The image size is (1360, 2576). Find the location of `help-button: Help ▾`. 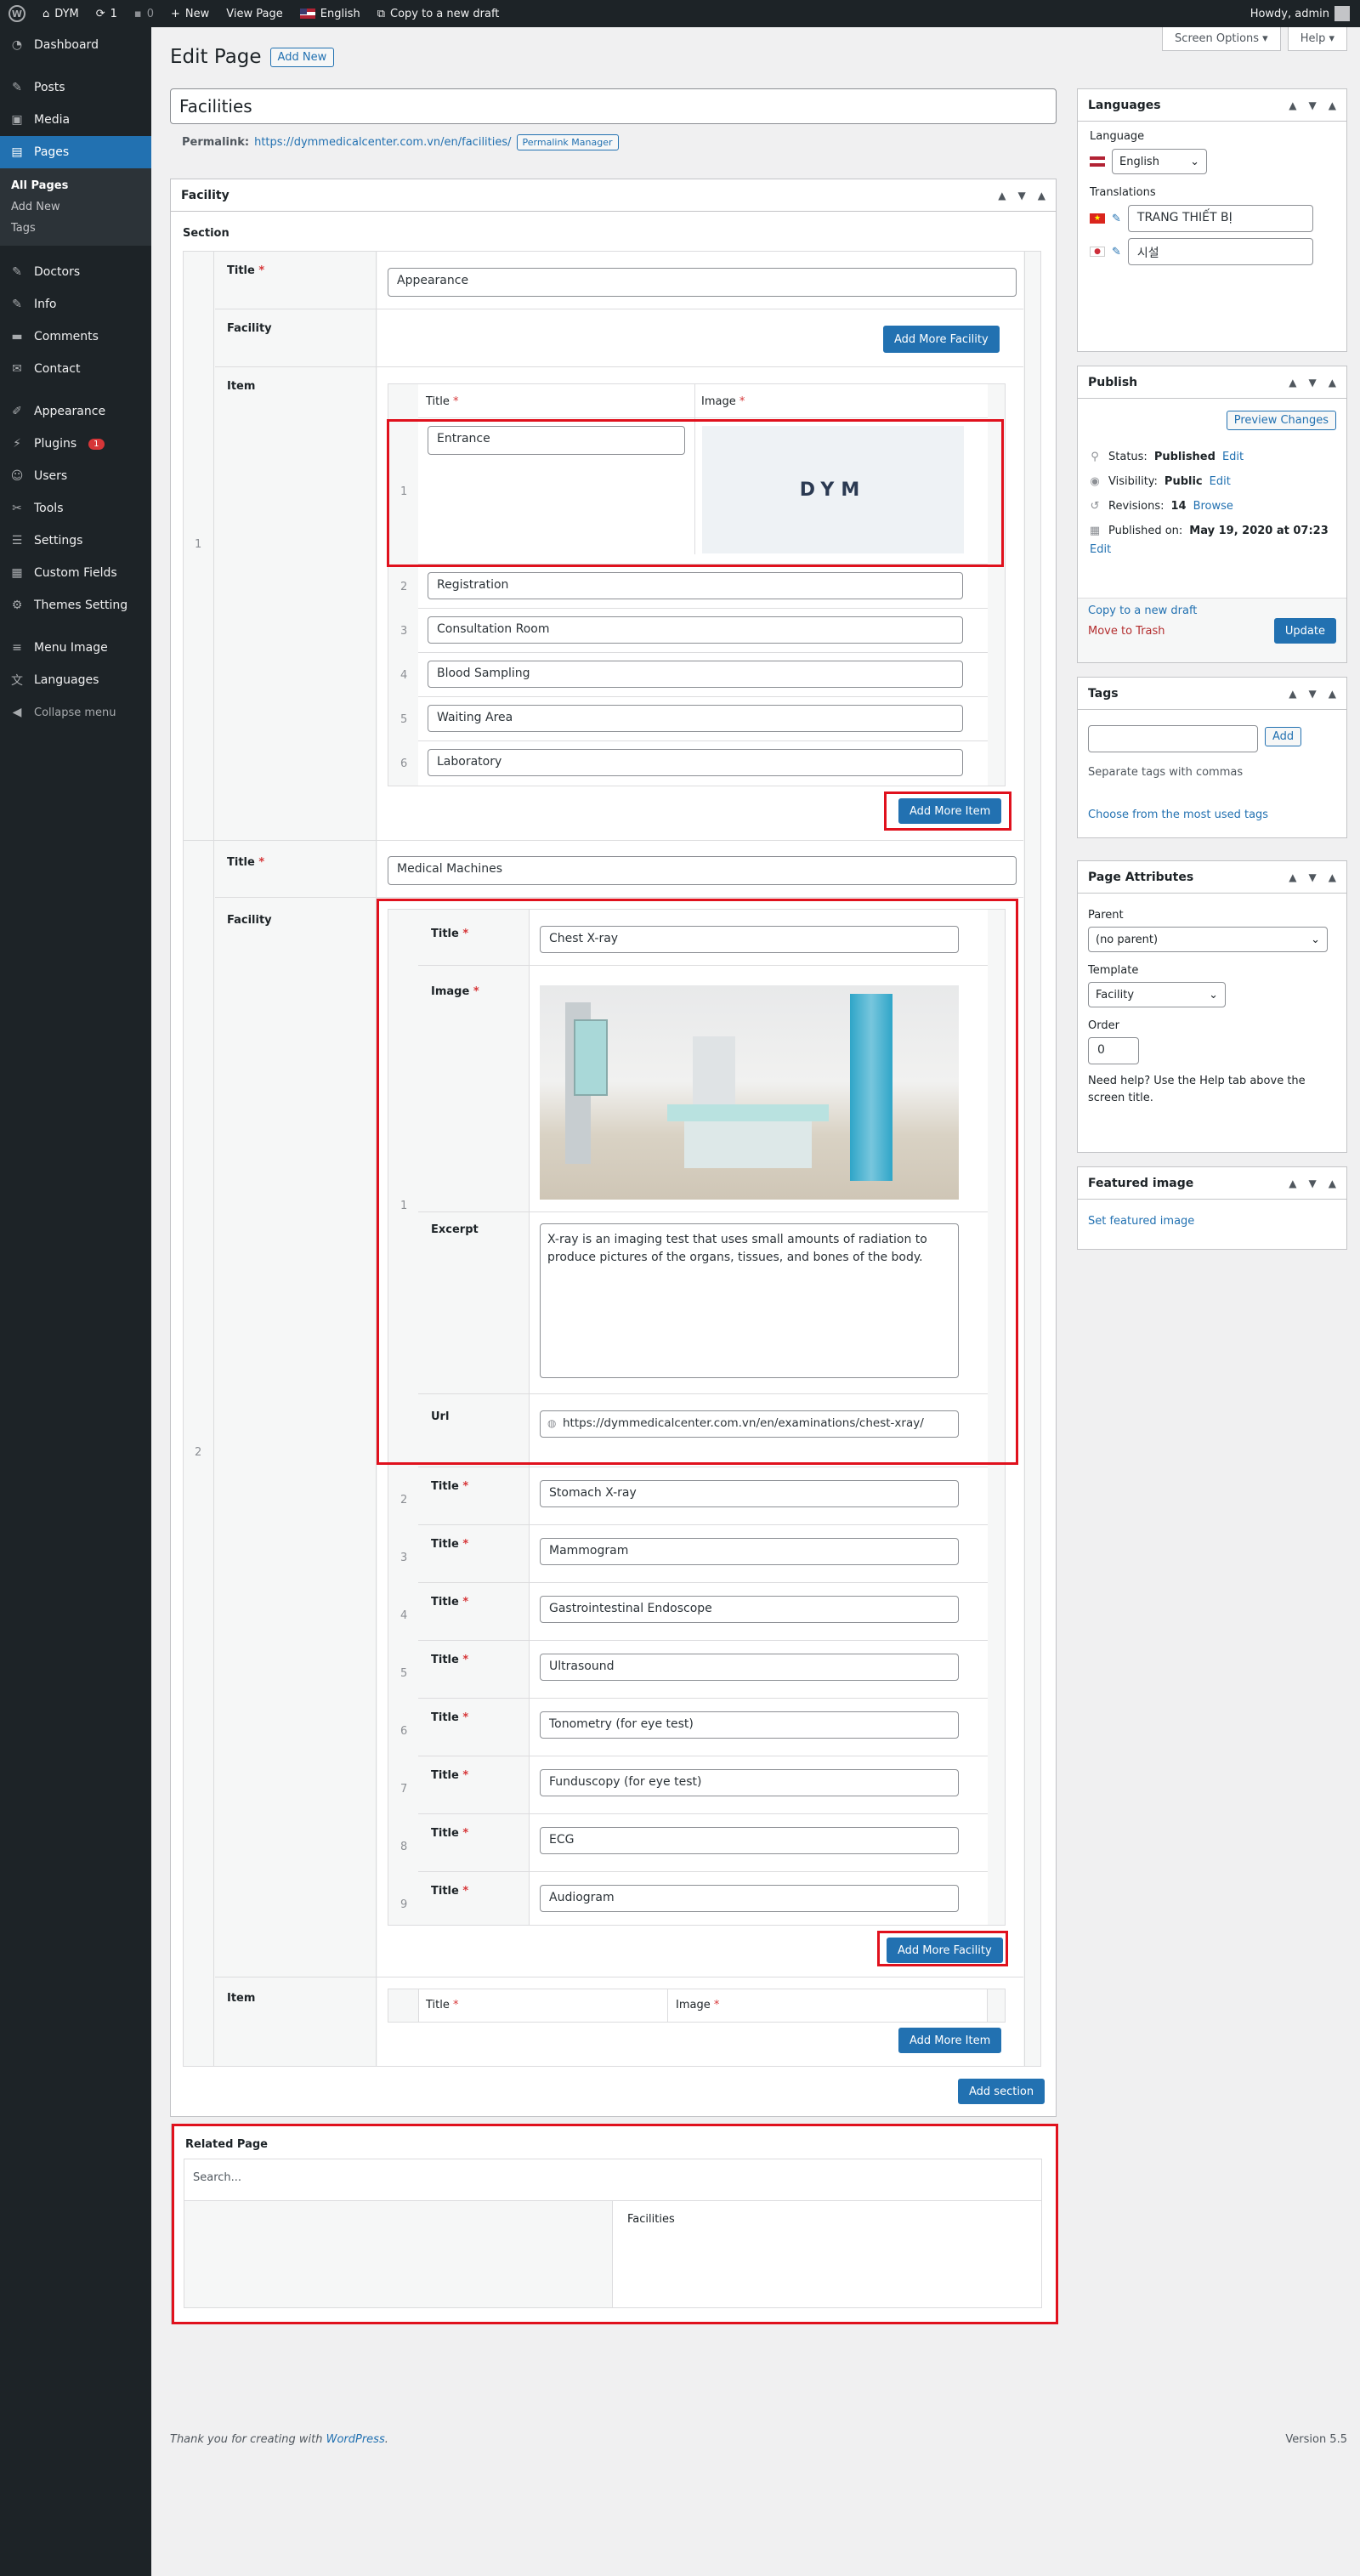

help-button: Help ▾ is located at coordinates (1317, 39).